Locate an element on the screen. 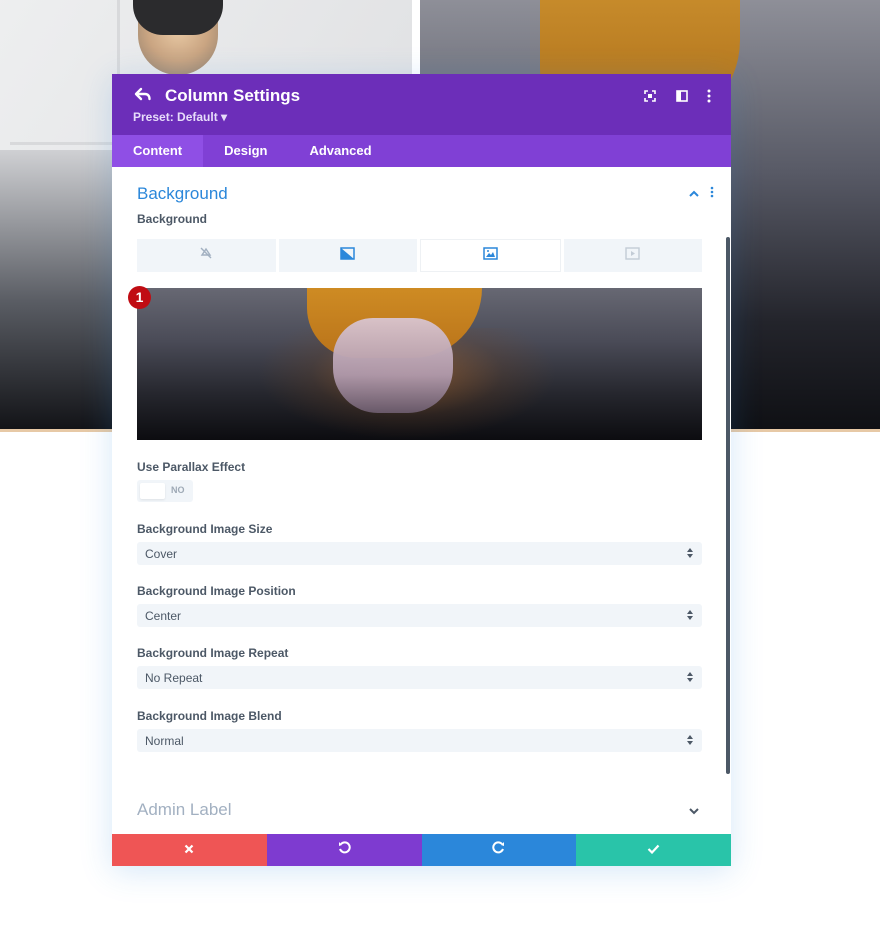  image-size-select: Cover is located at coordinates (419, 553).